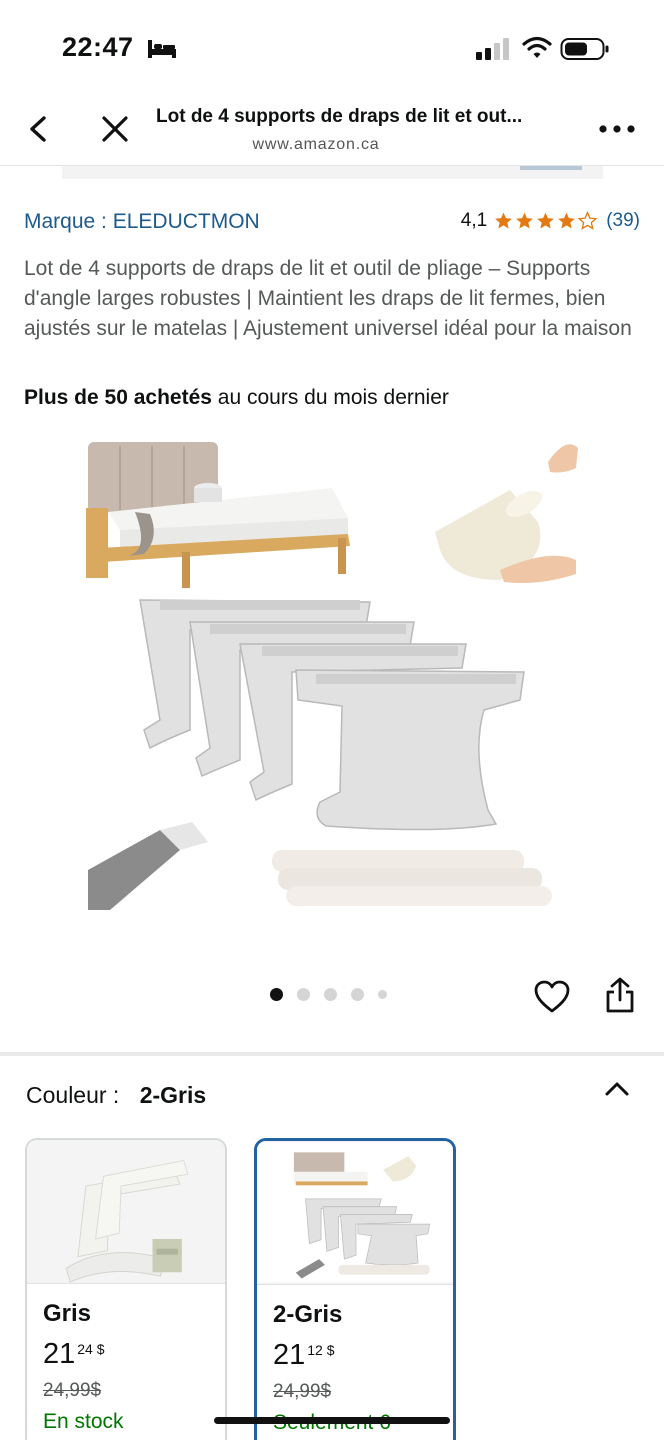 Image resolution: width=664 pixels, height=1440 pixels. I want to click on heart-icon, so click(552, 997).